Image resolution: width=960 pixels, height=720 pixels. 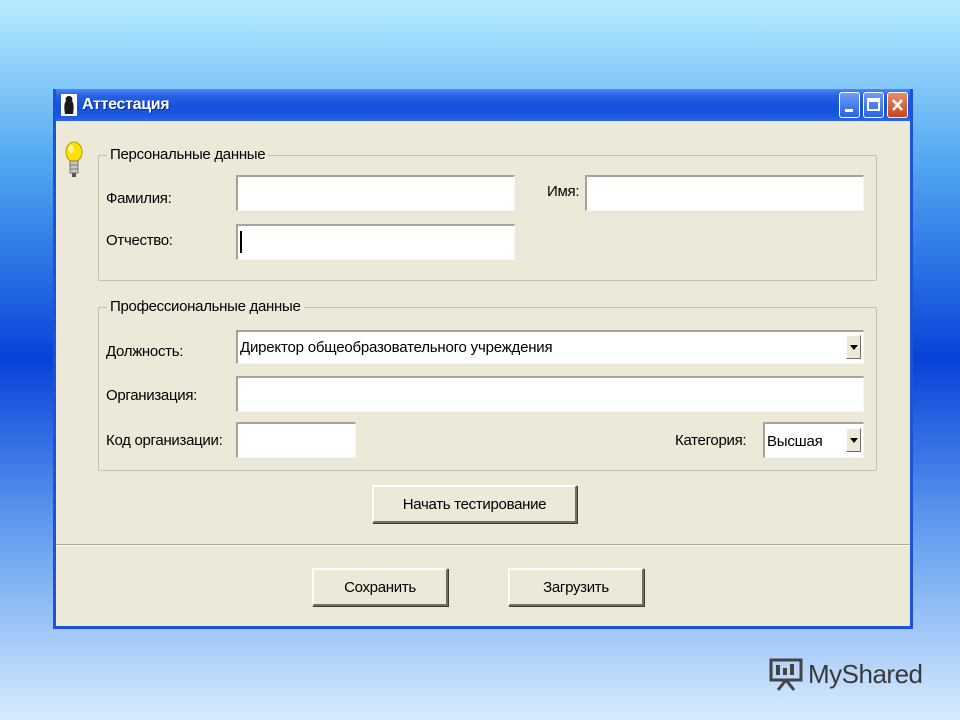 I want to click on category-dropdown-button, so click(x=853, y=440).